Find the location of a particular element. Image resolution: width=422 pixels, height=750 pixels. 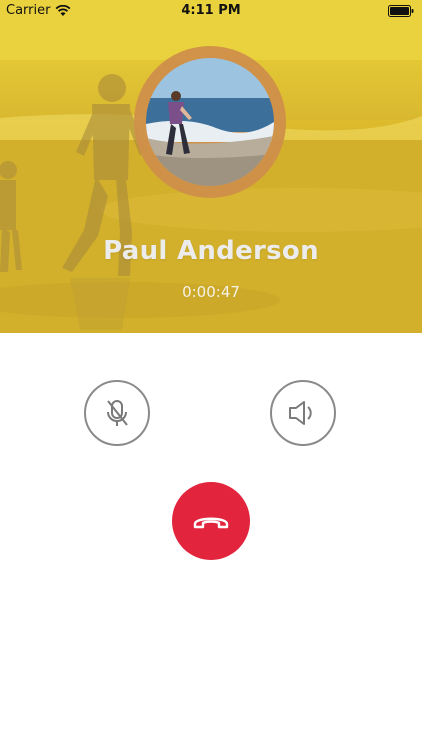

speaker-icon is located at coordinates (300, 413).